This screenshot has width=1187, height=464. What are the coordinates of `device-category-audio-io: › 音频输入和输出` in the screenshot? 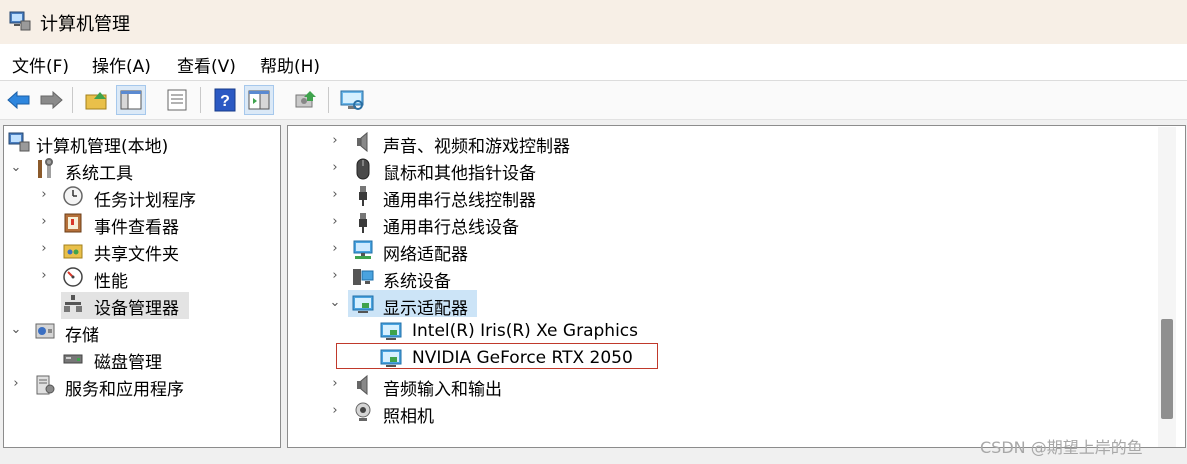 It's located at (718, 386).